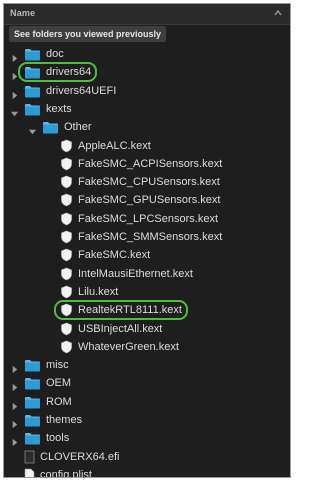  I want to click on file-row: FakeSMC.kext, so click(147, 255).